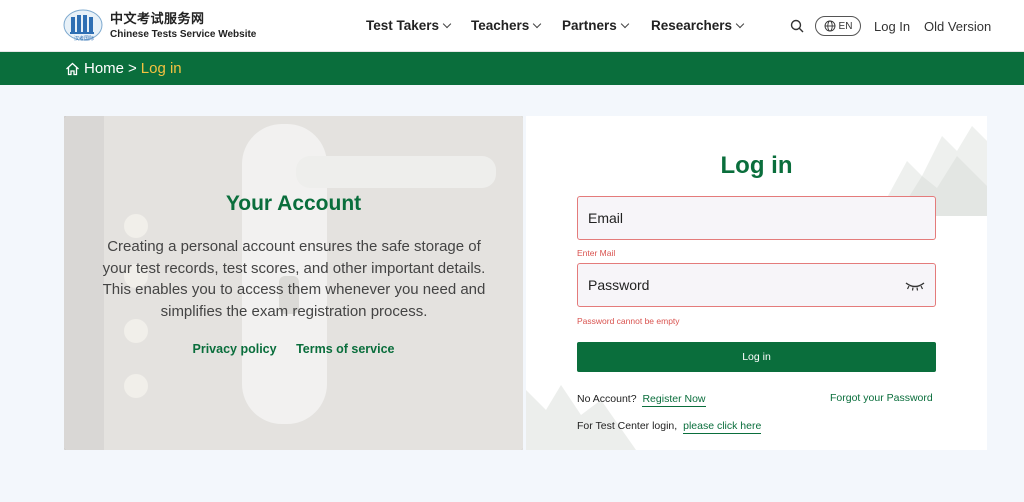 This screenshot has width=1024, height=502. What do you see at coordinates (915, 286) in the screenshot?
I see `eye-closed-icon` at bounding box center [915, 286].